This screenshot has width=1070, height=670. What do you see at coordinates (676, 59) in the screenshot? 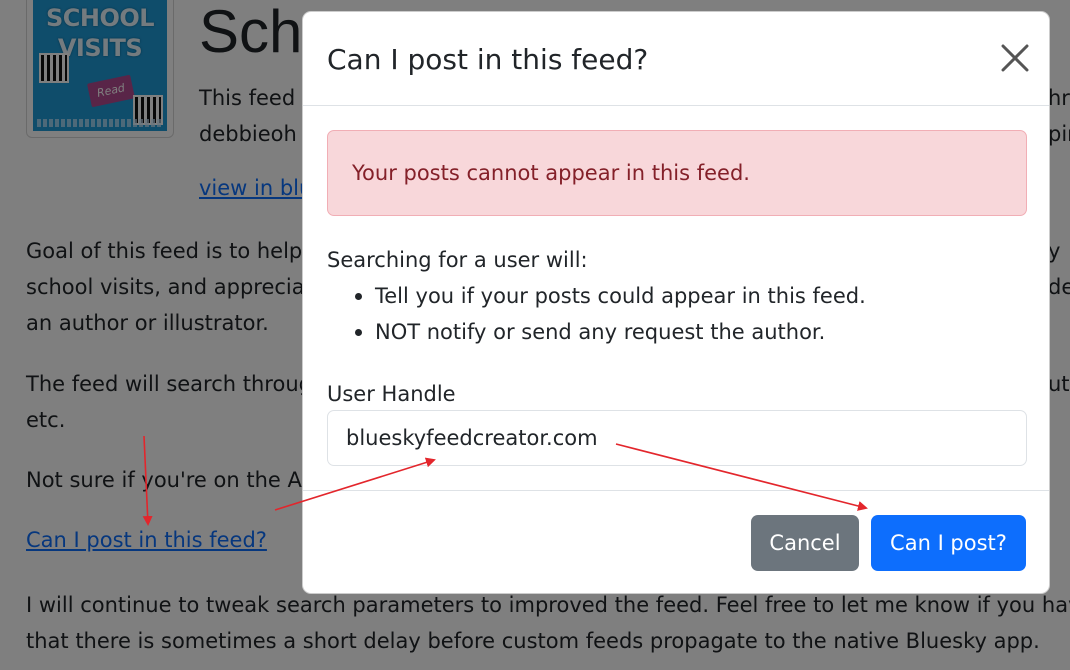
I see `dialog-header: Can I post in this feed?` at bounding box center [676, 59].